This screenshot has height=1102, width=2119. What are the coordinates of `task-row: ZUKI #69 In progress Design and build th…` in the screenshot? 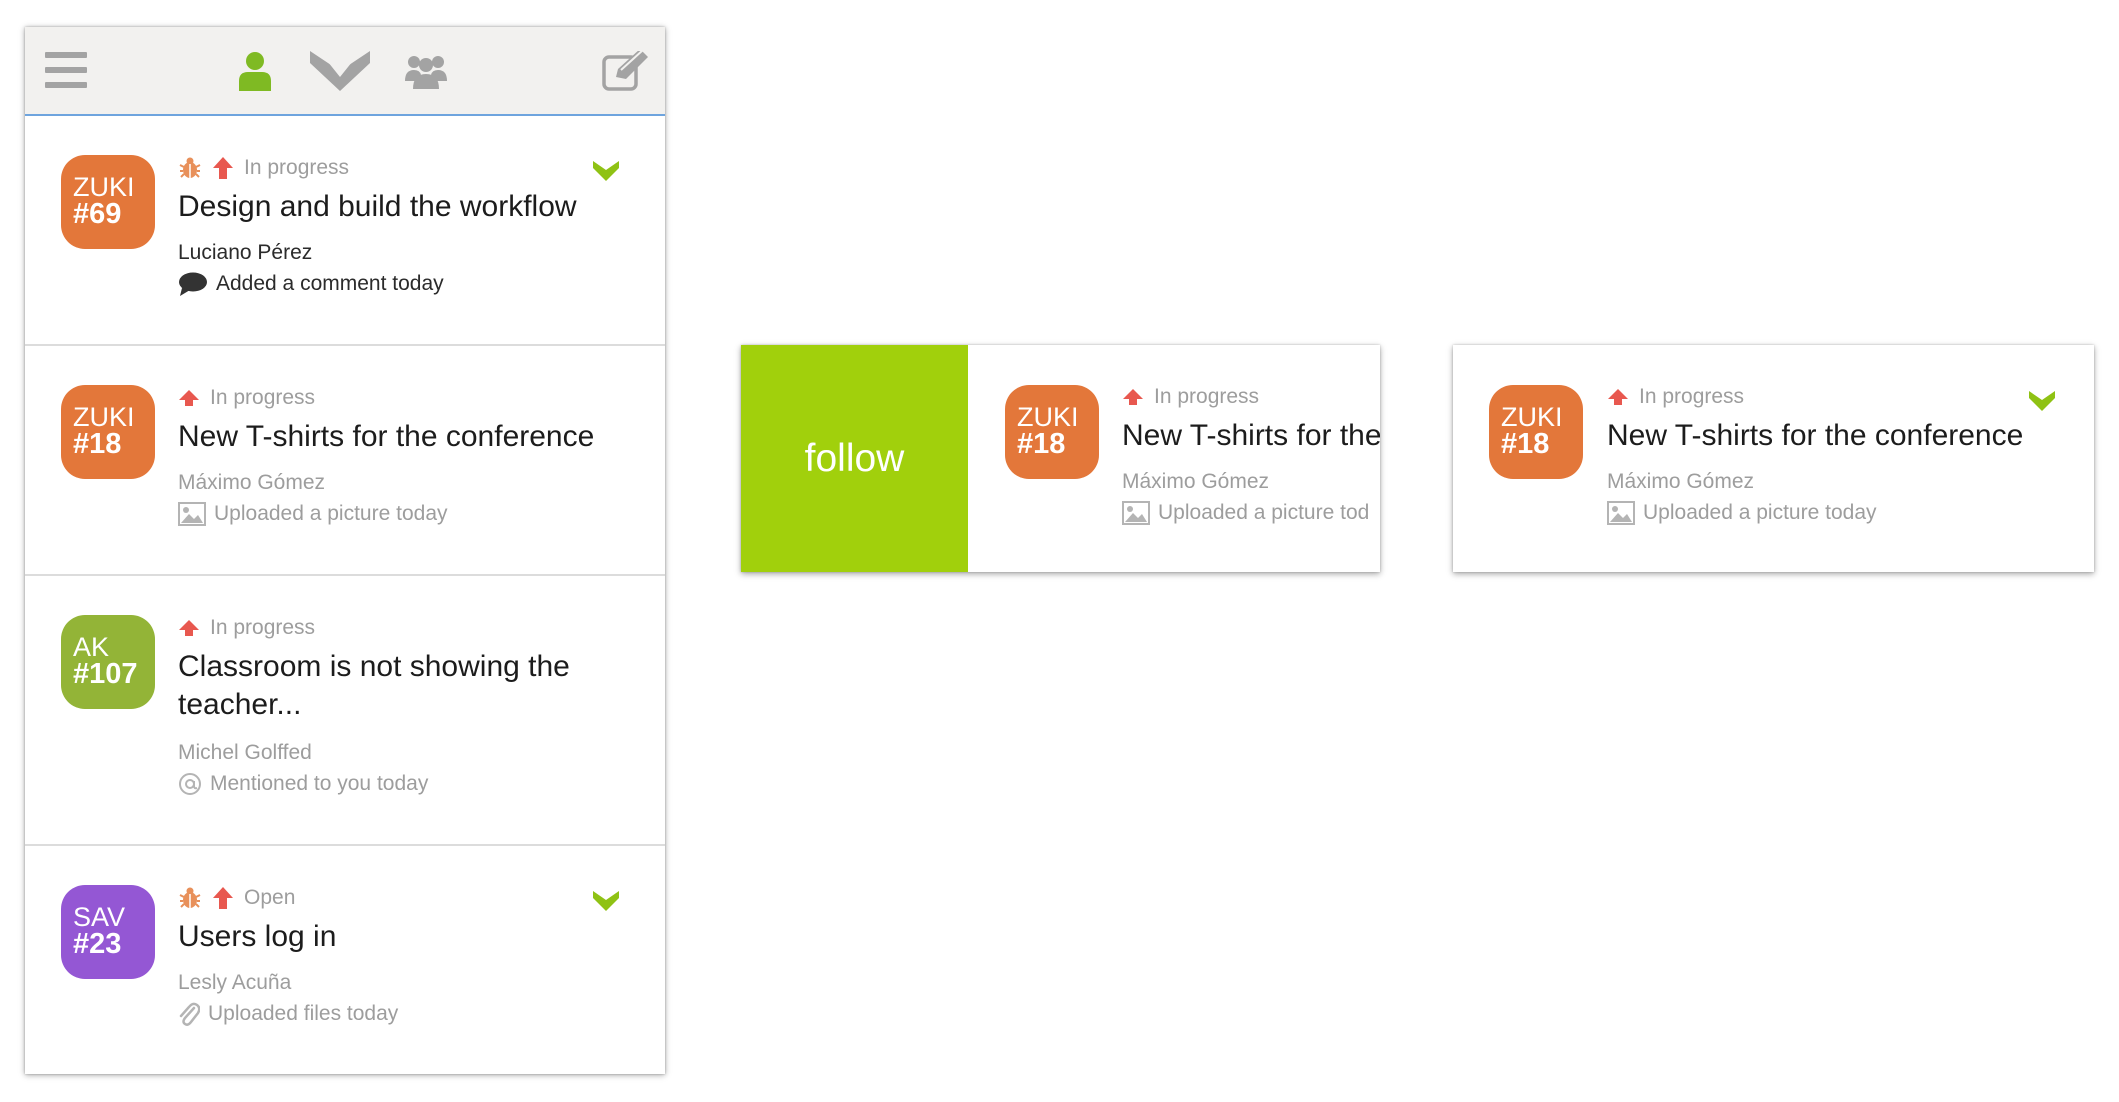 It's located at (345, 231).